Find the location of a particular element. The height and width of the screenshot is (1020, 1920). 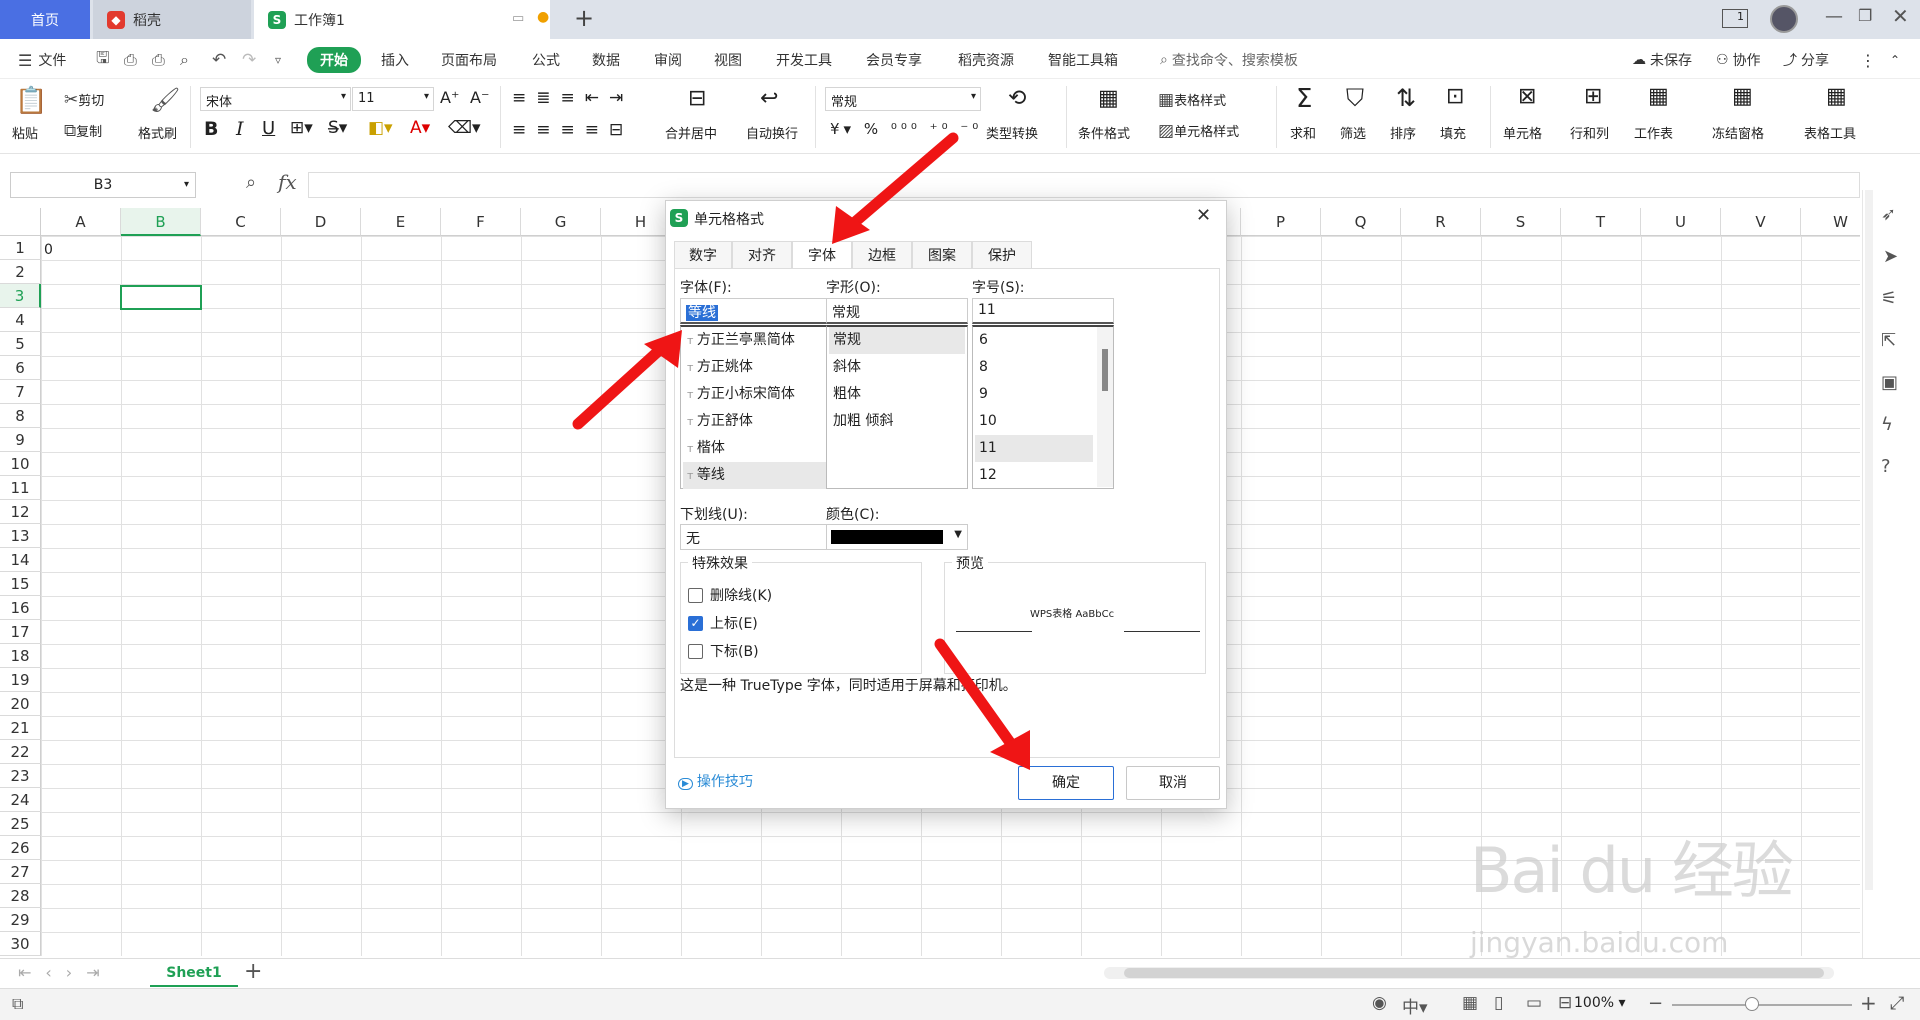

arrow-to-font-name is located at coordinates (627, 380).